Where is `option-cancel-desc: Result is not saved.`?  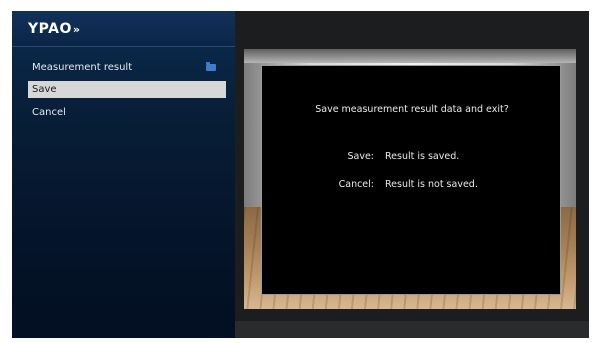
option-cancel-desc: Result is not saved. is located at coordinates (431, 184).